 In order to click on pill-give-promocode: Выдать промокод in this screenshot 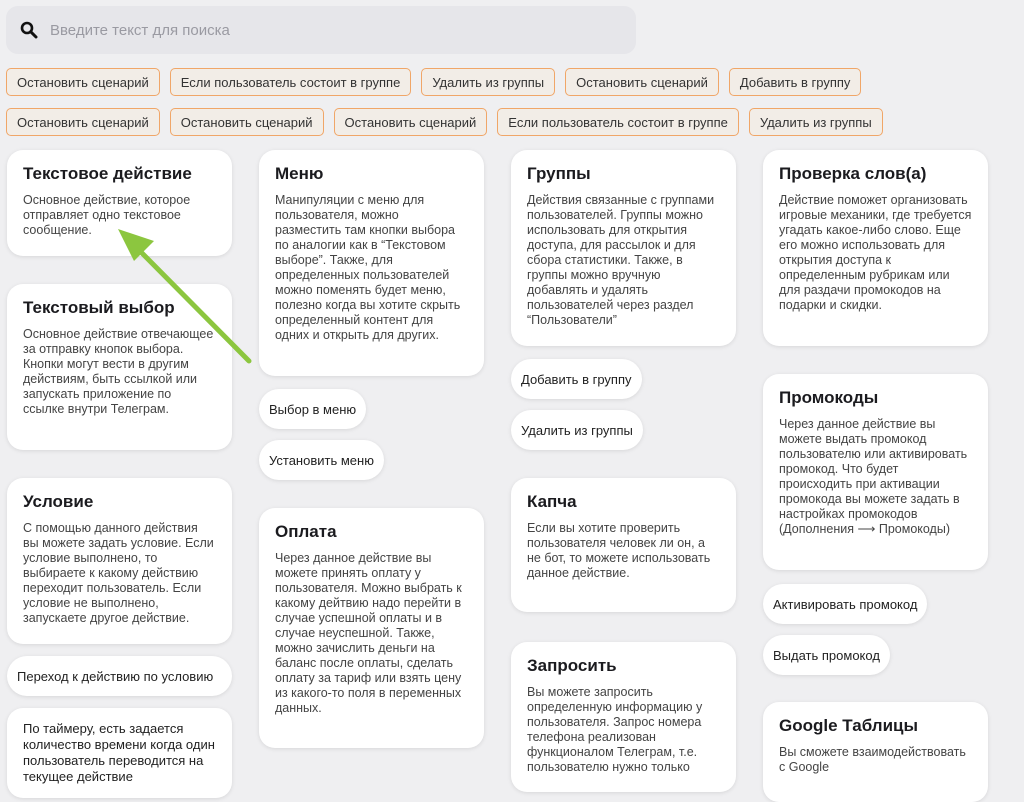, I will do `click(826, 655)`.